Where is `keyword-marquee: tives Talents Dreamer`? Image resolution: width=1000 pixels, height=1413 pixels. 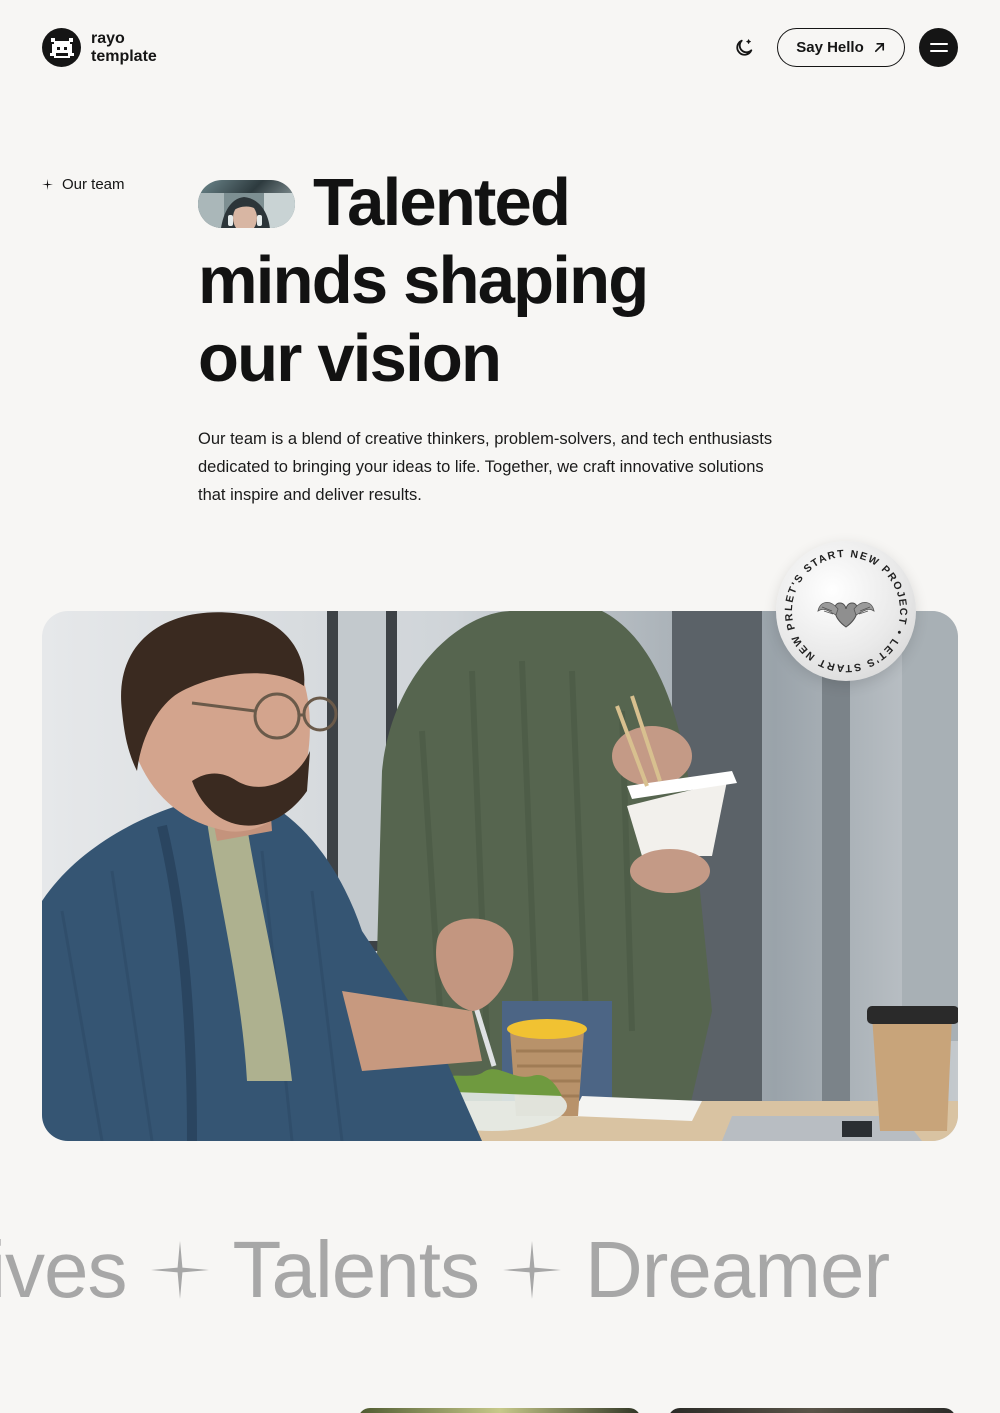 keyword-marquee: tives Talents Dreamer is located at coordinates (445, 1270).